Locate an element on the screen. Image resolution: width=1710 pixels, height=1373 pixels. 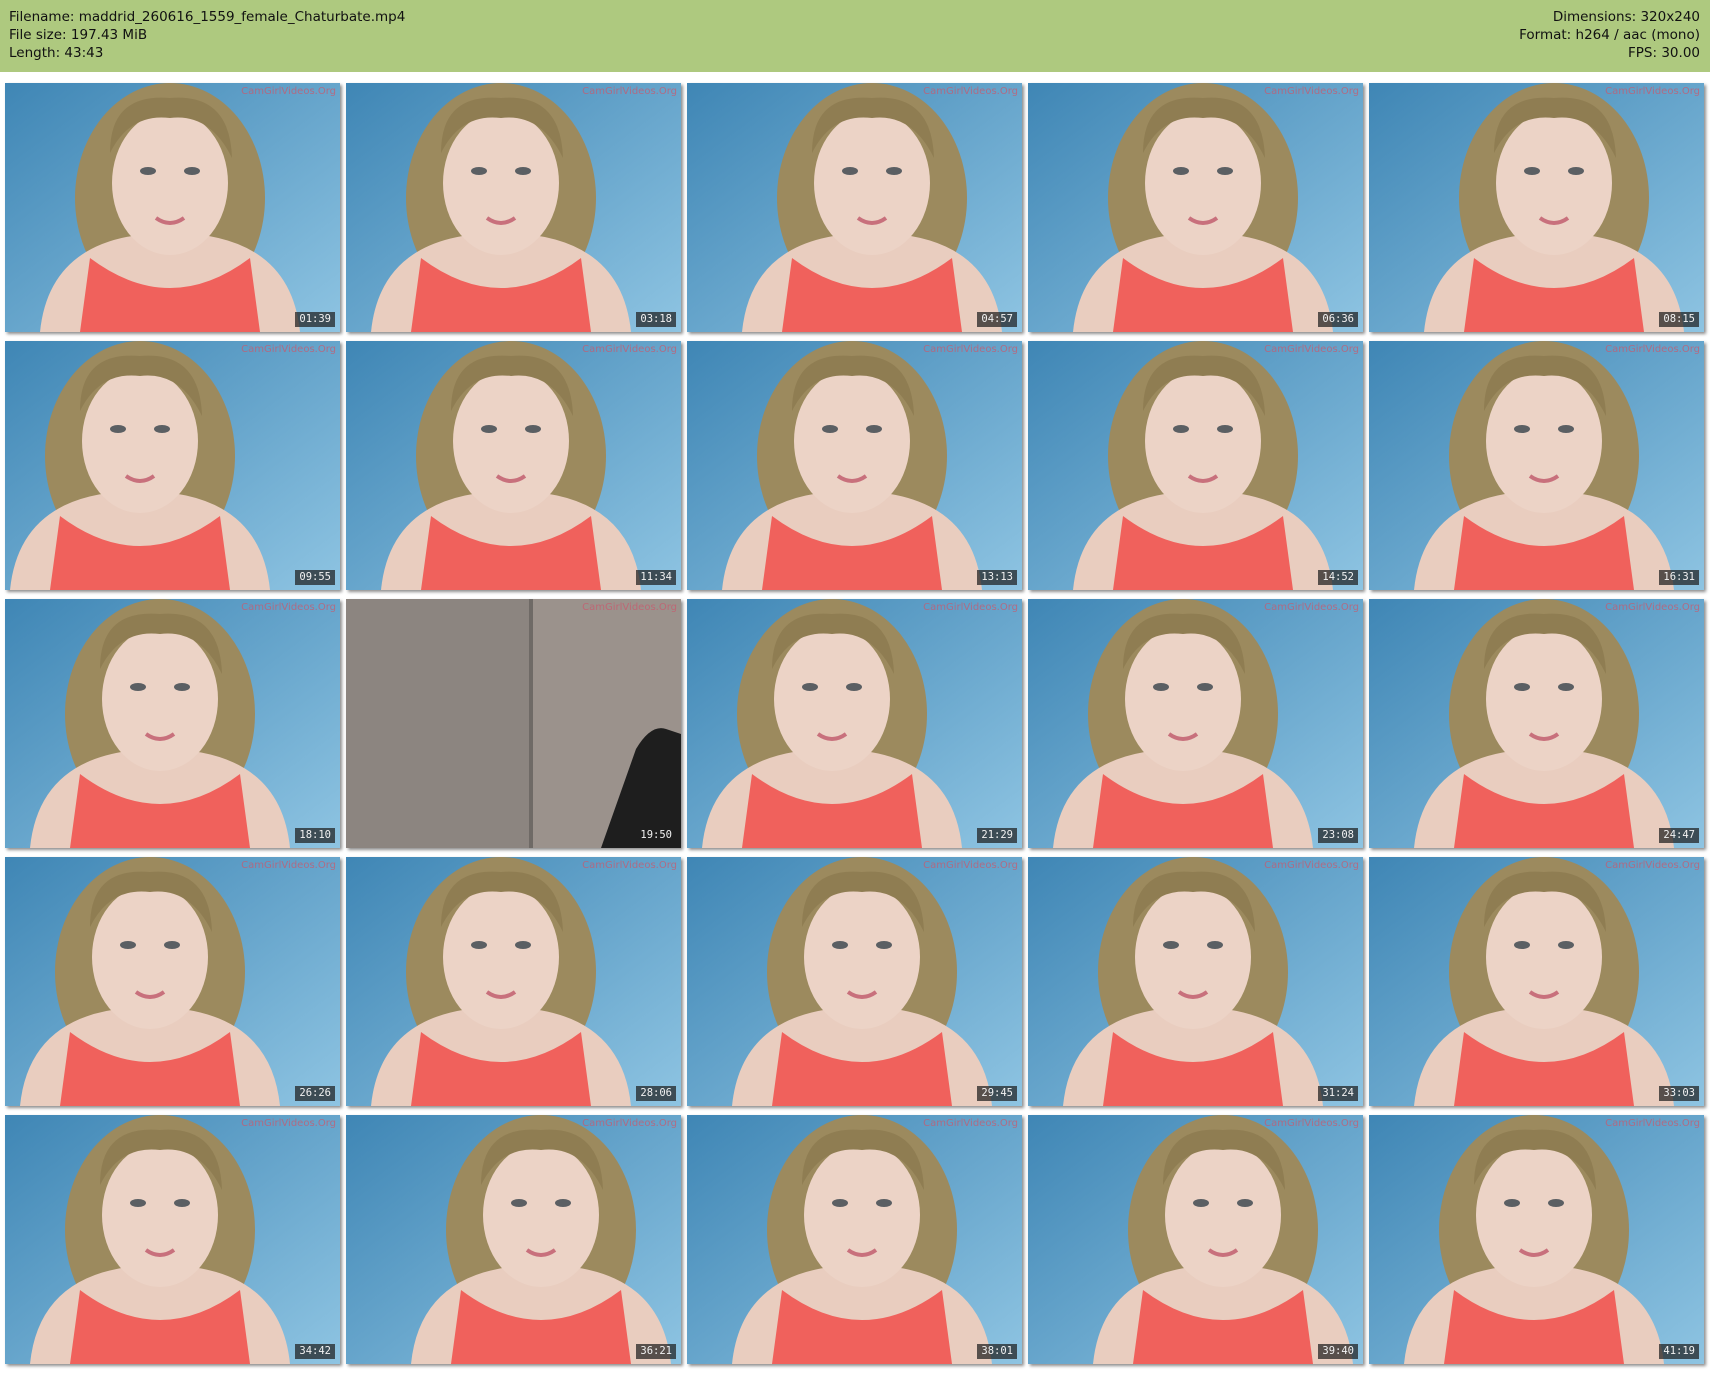
video-thumbnail: CamGirlVideos.Org 08:15 is located at coordinates (1536, 207).